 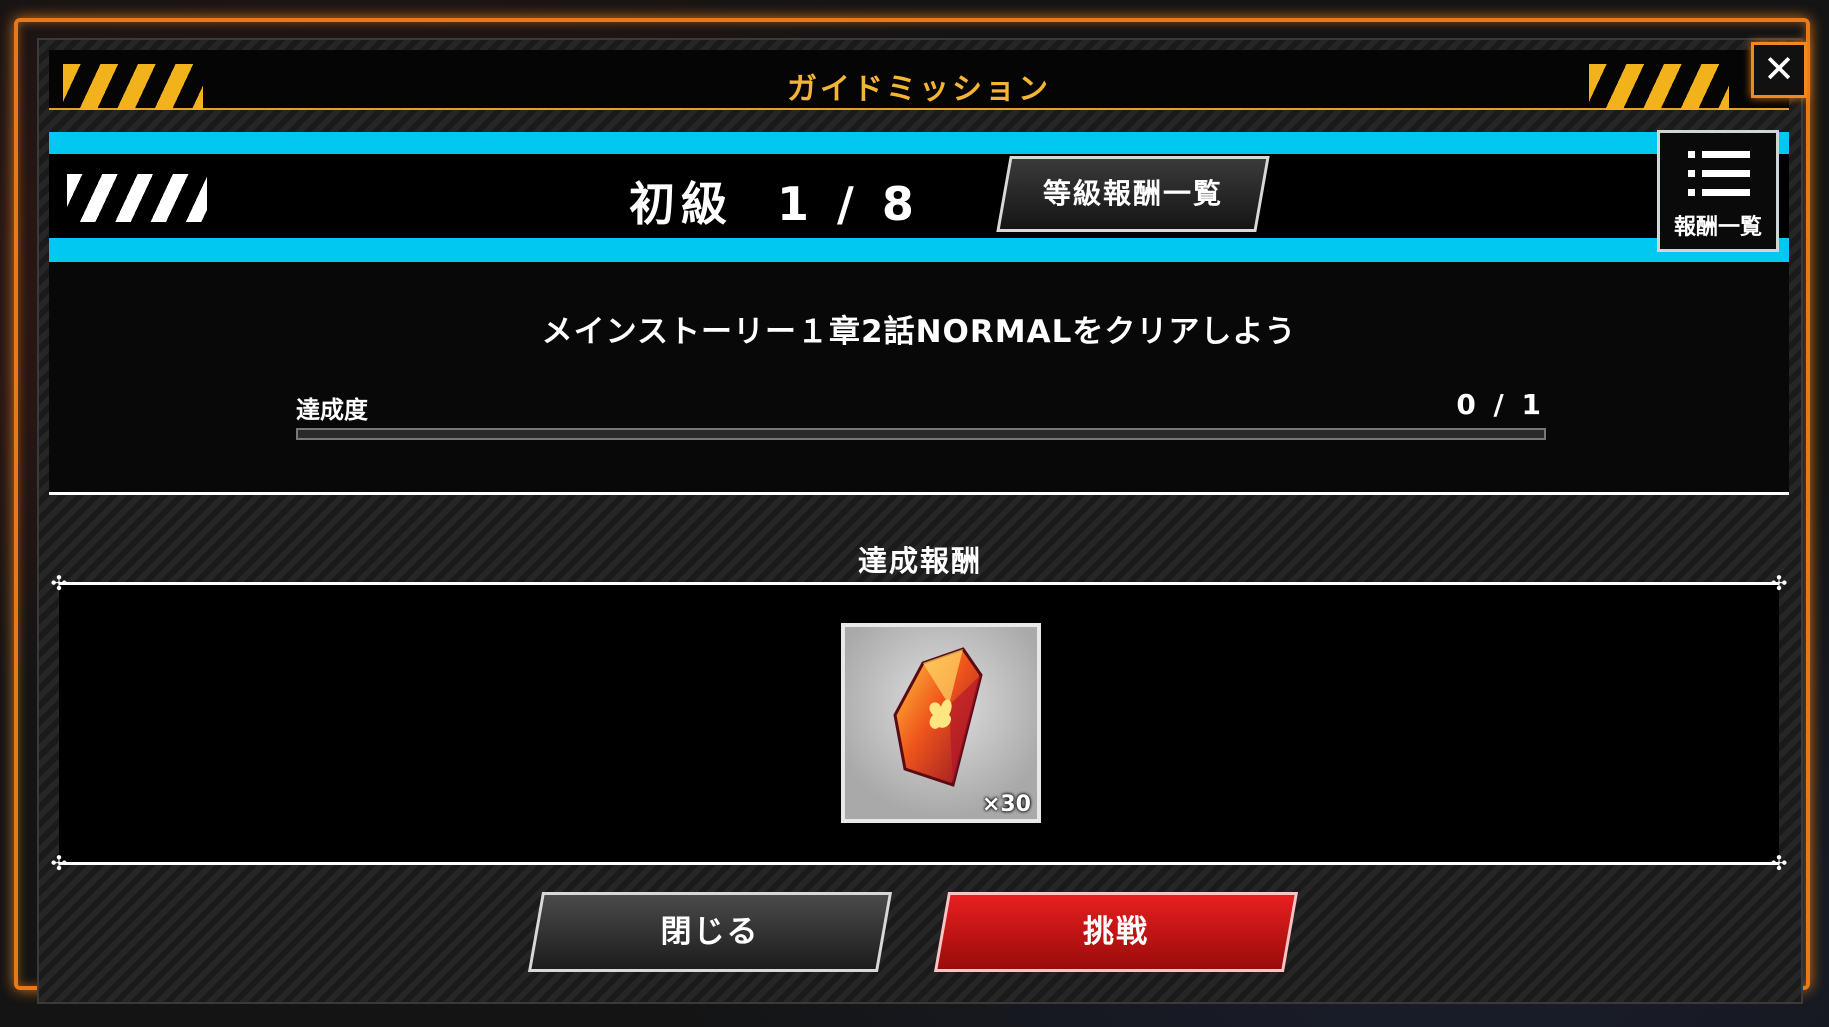 I want to click on challenge-button-label: 挑戦, so click(x=1116, y=932).